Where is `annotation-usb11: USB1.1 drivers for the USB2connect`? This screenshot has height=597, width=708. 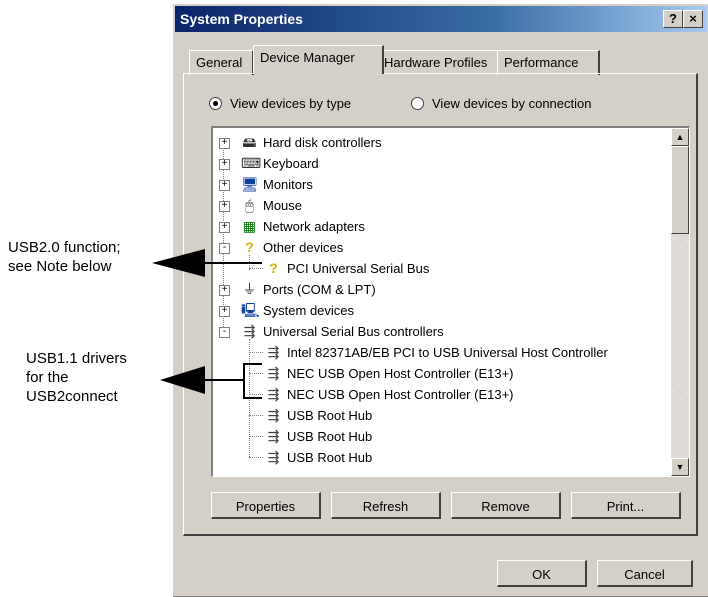 annotation-usb11: USB1.1 drivers for the USB2connect is located at coordinates (76, 377).